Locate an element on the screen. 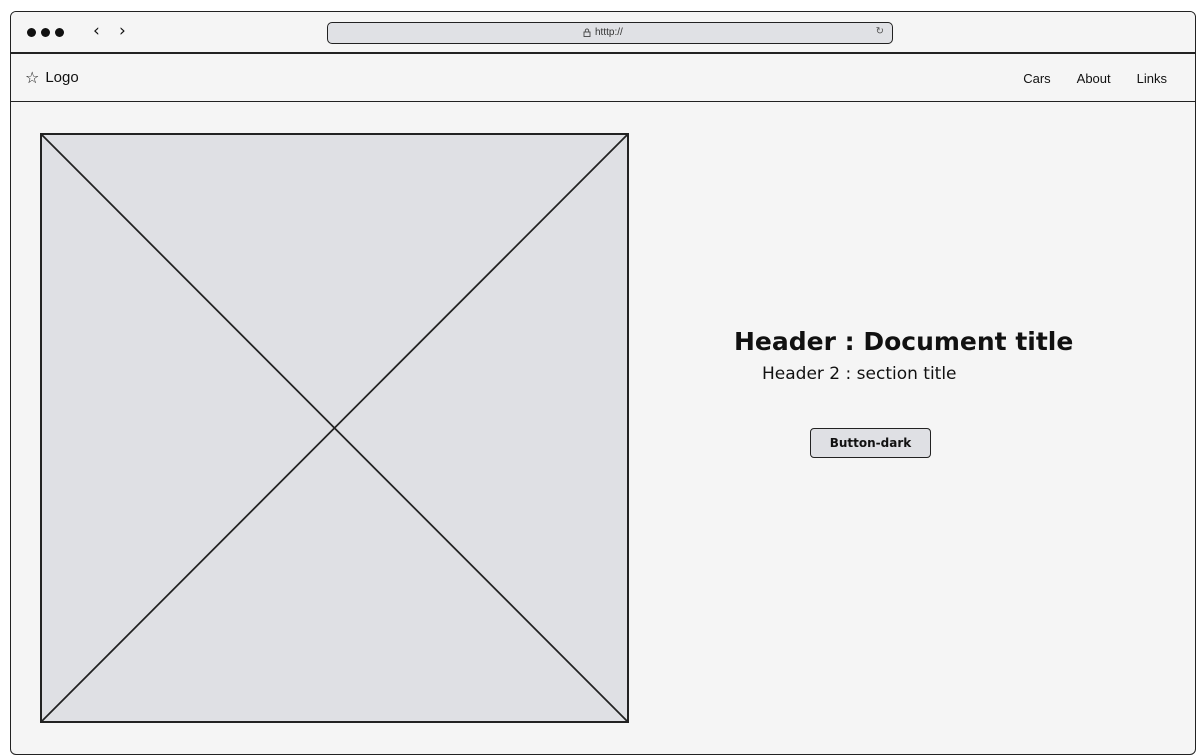 The image size is (1197, 755). chevron-left-icon: ‹ is located at coordinates (96, 31).